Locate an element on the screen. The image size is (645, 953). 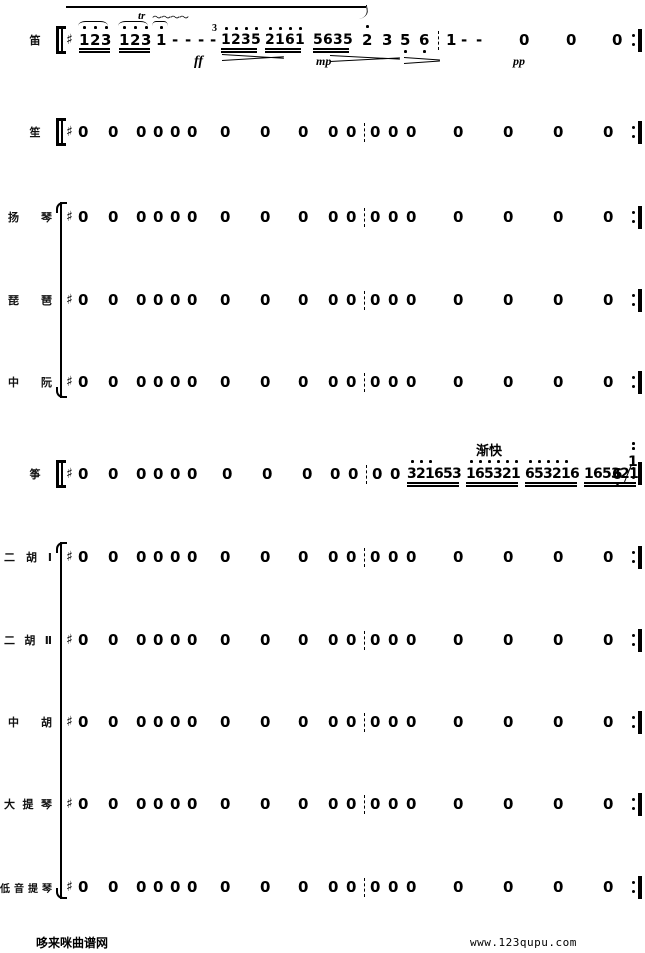
crescendo-hairpin is located at coordinates (364, 58).